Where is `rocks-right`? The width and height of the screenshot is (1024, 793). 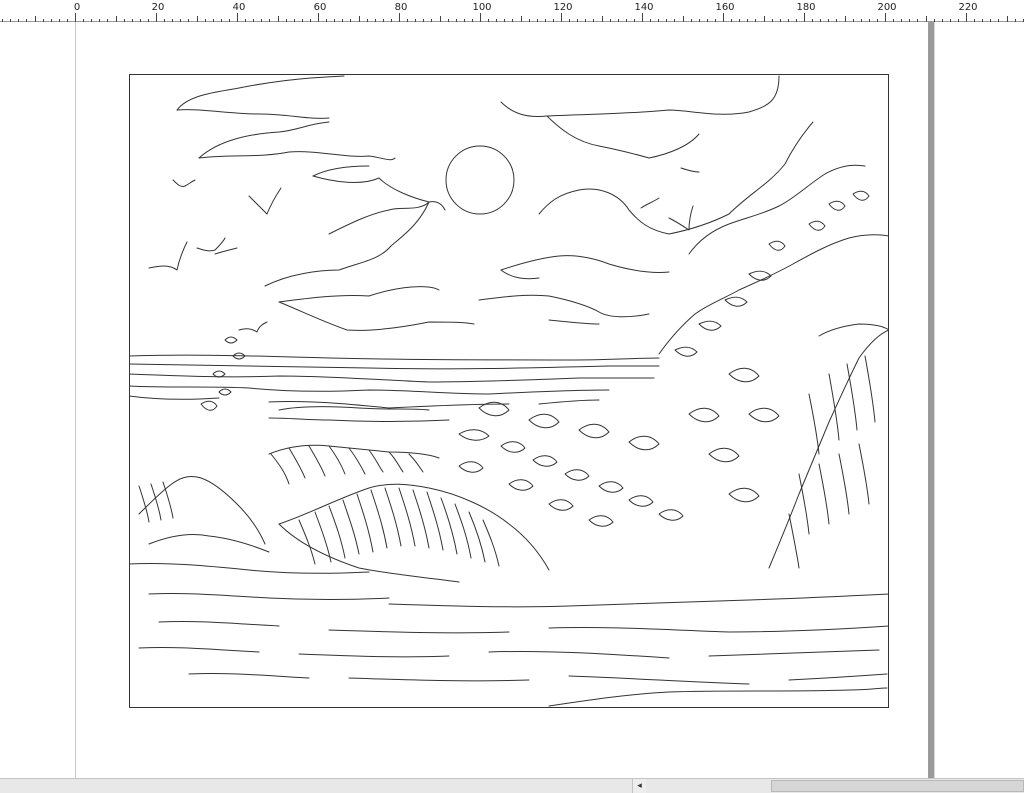 rocks-right is located at coordinates (773, 366).